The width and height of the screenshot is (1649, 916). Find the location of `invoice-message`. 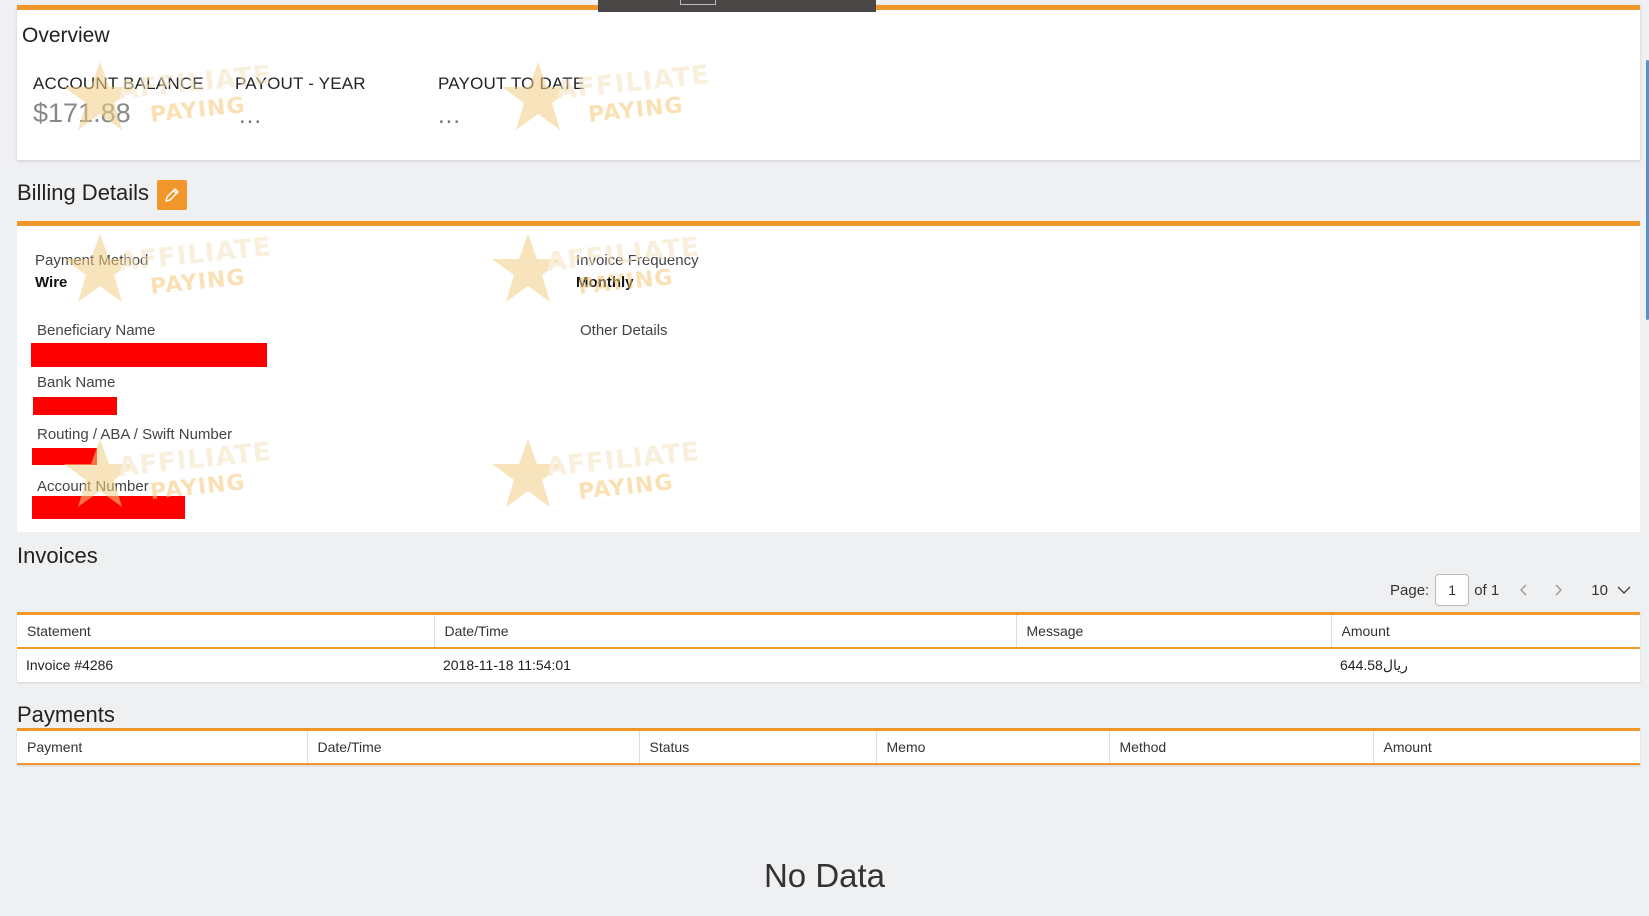

invoice-message is located at coordinates (1173, 665).